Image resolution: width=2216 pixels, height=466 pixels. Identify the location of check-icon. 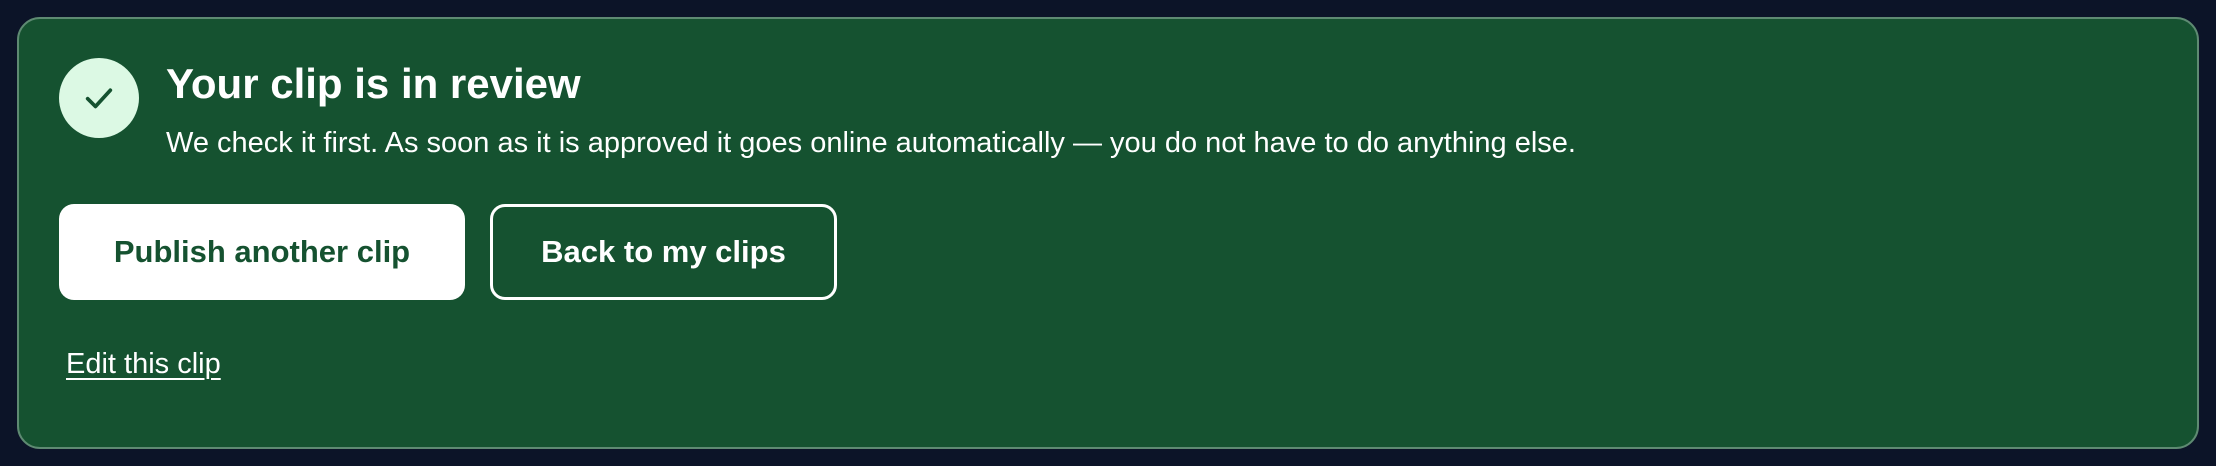
(99, 98).